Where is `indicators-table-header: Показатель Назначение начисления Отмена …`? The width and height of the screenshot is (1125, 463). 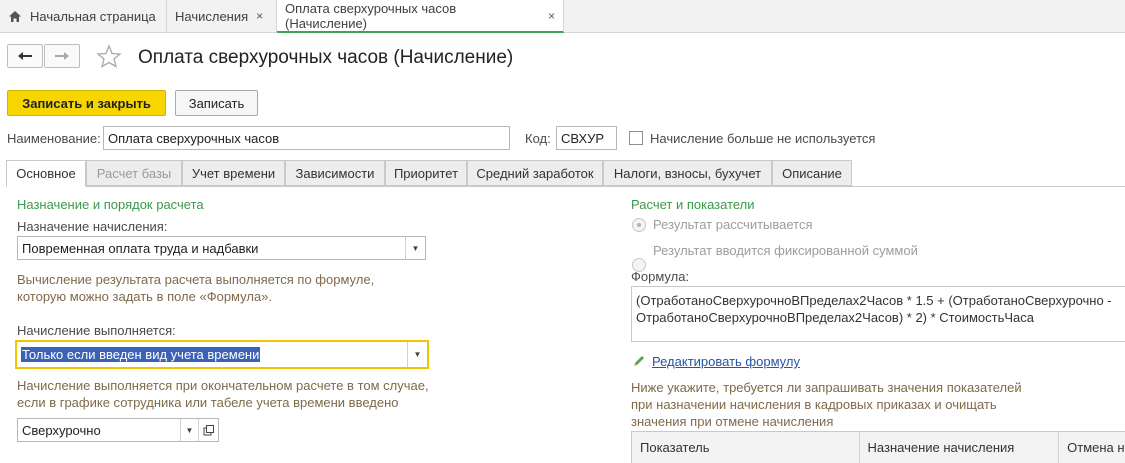
indicators-table-header: Показатель Назначение начисления Отмена … is located at coordinates (878, 447).